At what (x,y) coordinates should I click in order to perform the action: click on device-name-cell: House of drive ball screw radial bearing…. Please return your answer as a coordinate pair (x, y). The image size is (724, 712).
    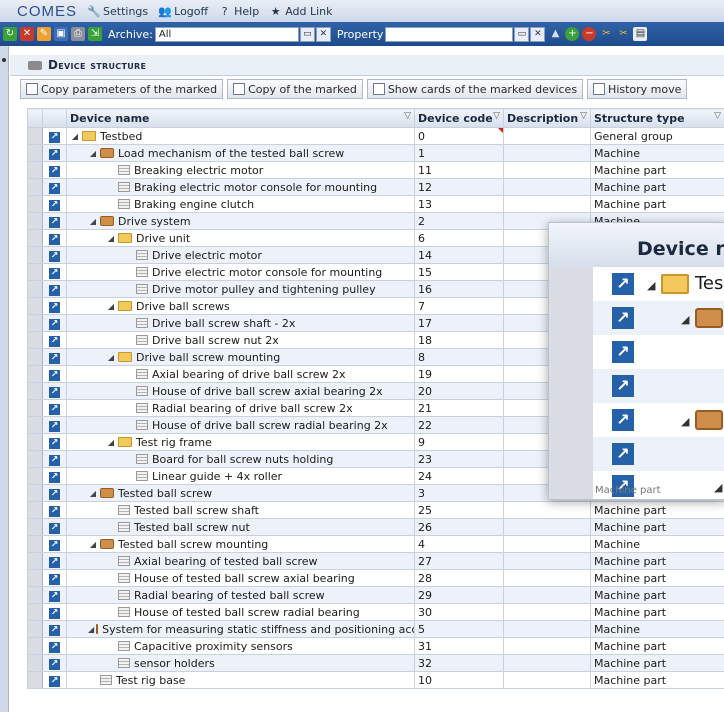
    Looking at the image, I should click on (240, 425).